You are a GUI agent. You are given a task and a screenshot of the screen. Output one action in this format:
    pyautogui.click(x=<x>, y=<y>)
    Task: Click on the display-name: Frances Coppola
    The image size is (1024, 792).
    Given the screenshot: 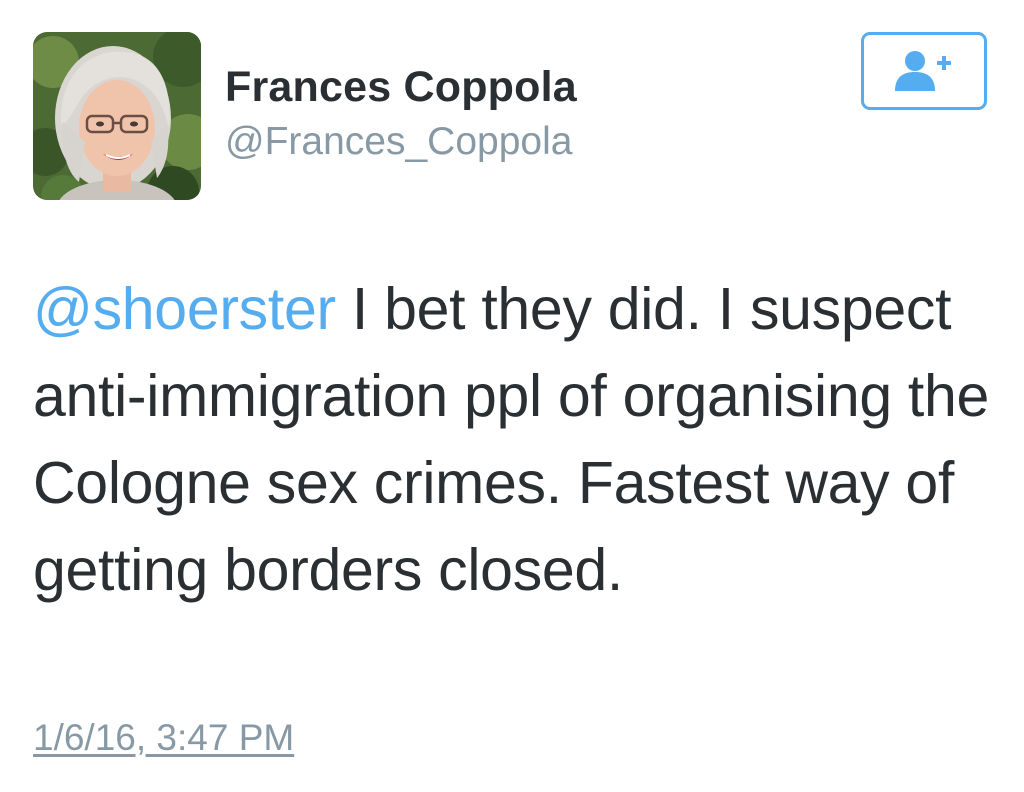 What is the action you would take?
    pyautogui.click(x=401, y=87)
    